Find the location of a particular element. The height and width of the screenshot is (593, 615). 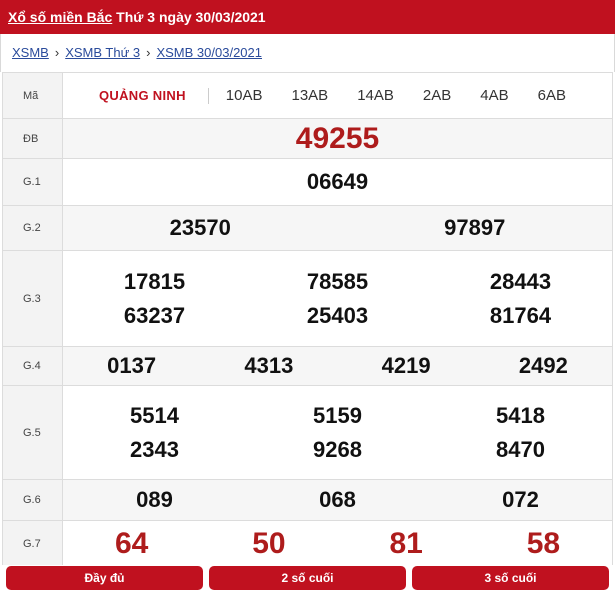

breadcrumb: XSMB › XSMB Thứ 3 › XSMB 30/03/2021 is located at coordinates (307, 53).